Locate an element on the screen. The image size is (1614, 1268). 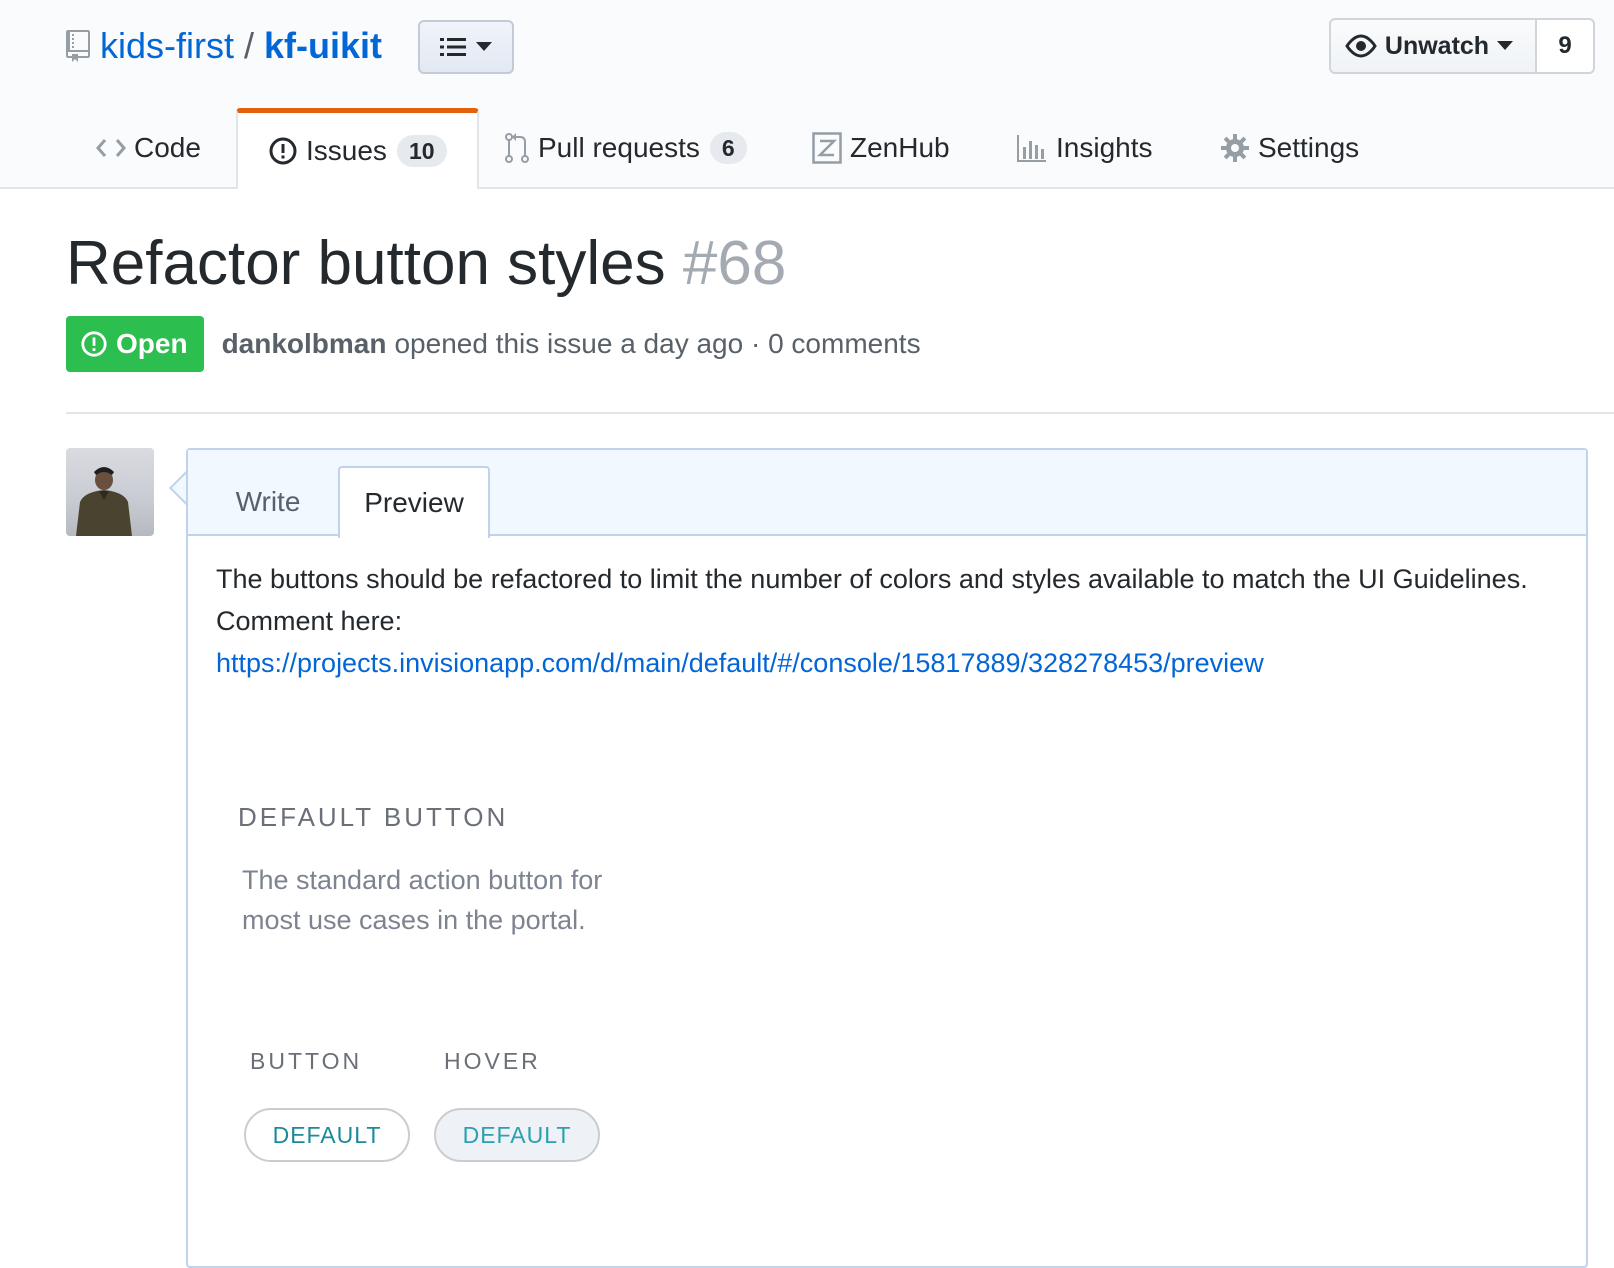
watchers-count: 9 is located at coordinates (1566, 46).